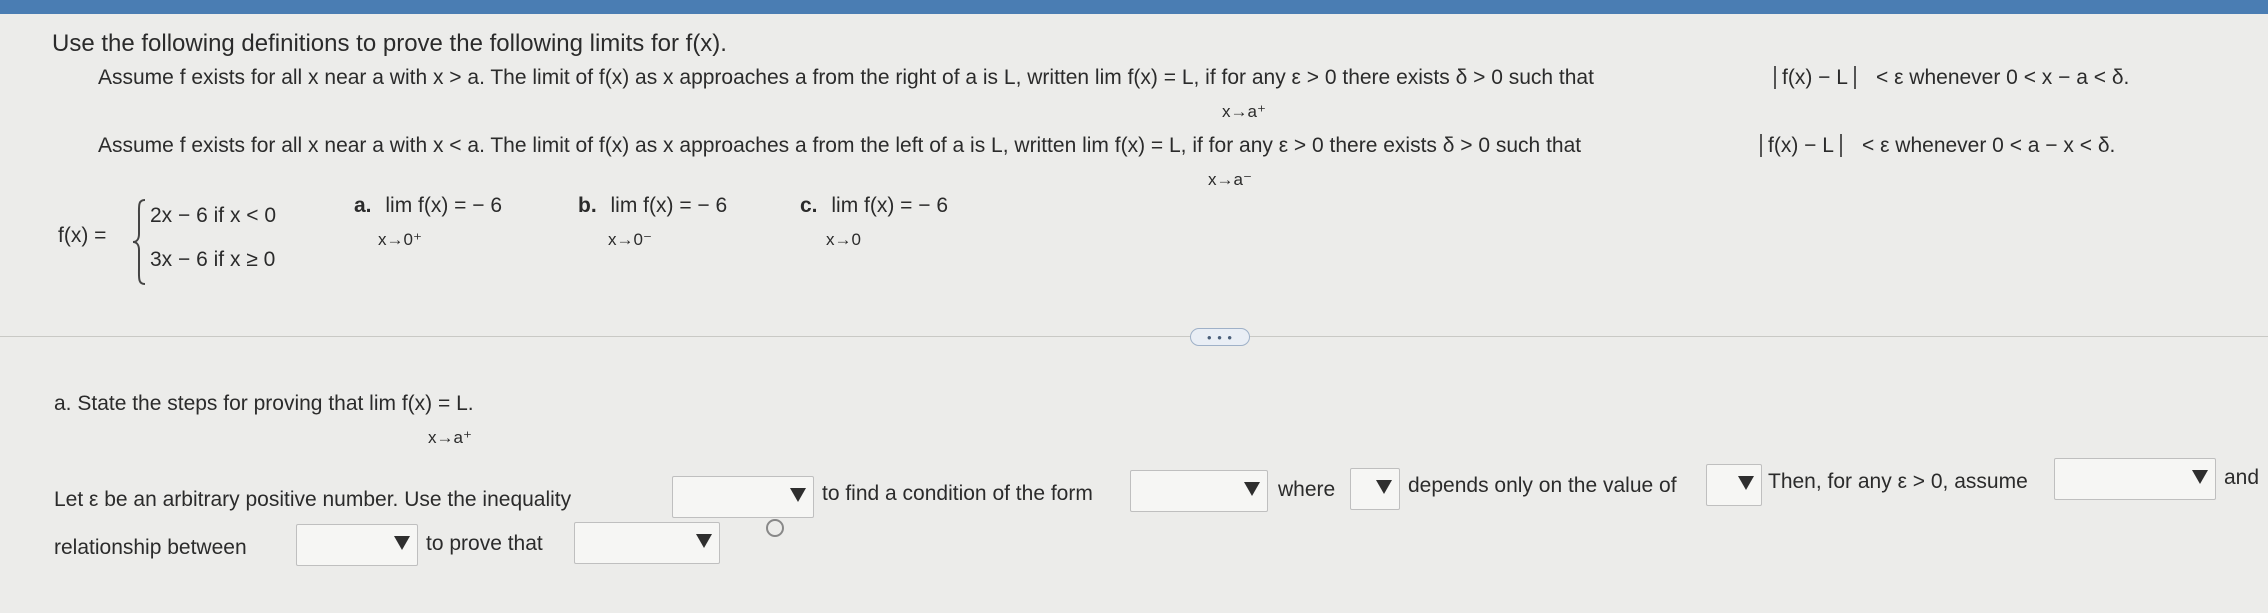 The width and height of the screenshot is (2268, 613). Describe the element at coordinates (1134, 336) in the screenshot. I see `section-divider` at that location.